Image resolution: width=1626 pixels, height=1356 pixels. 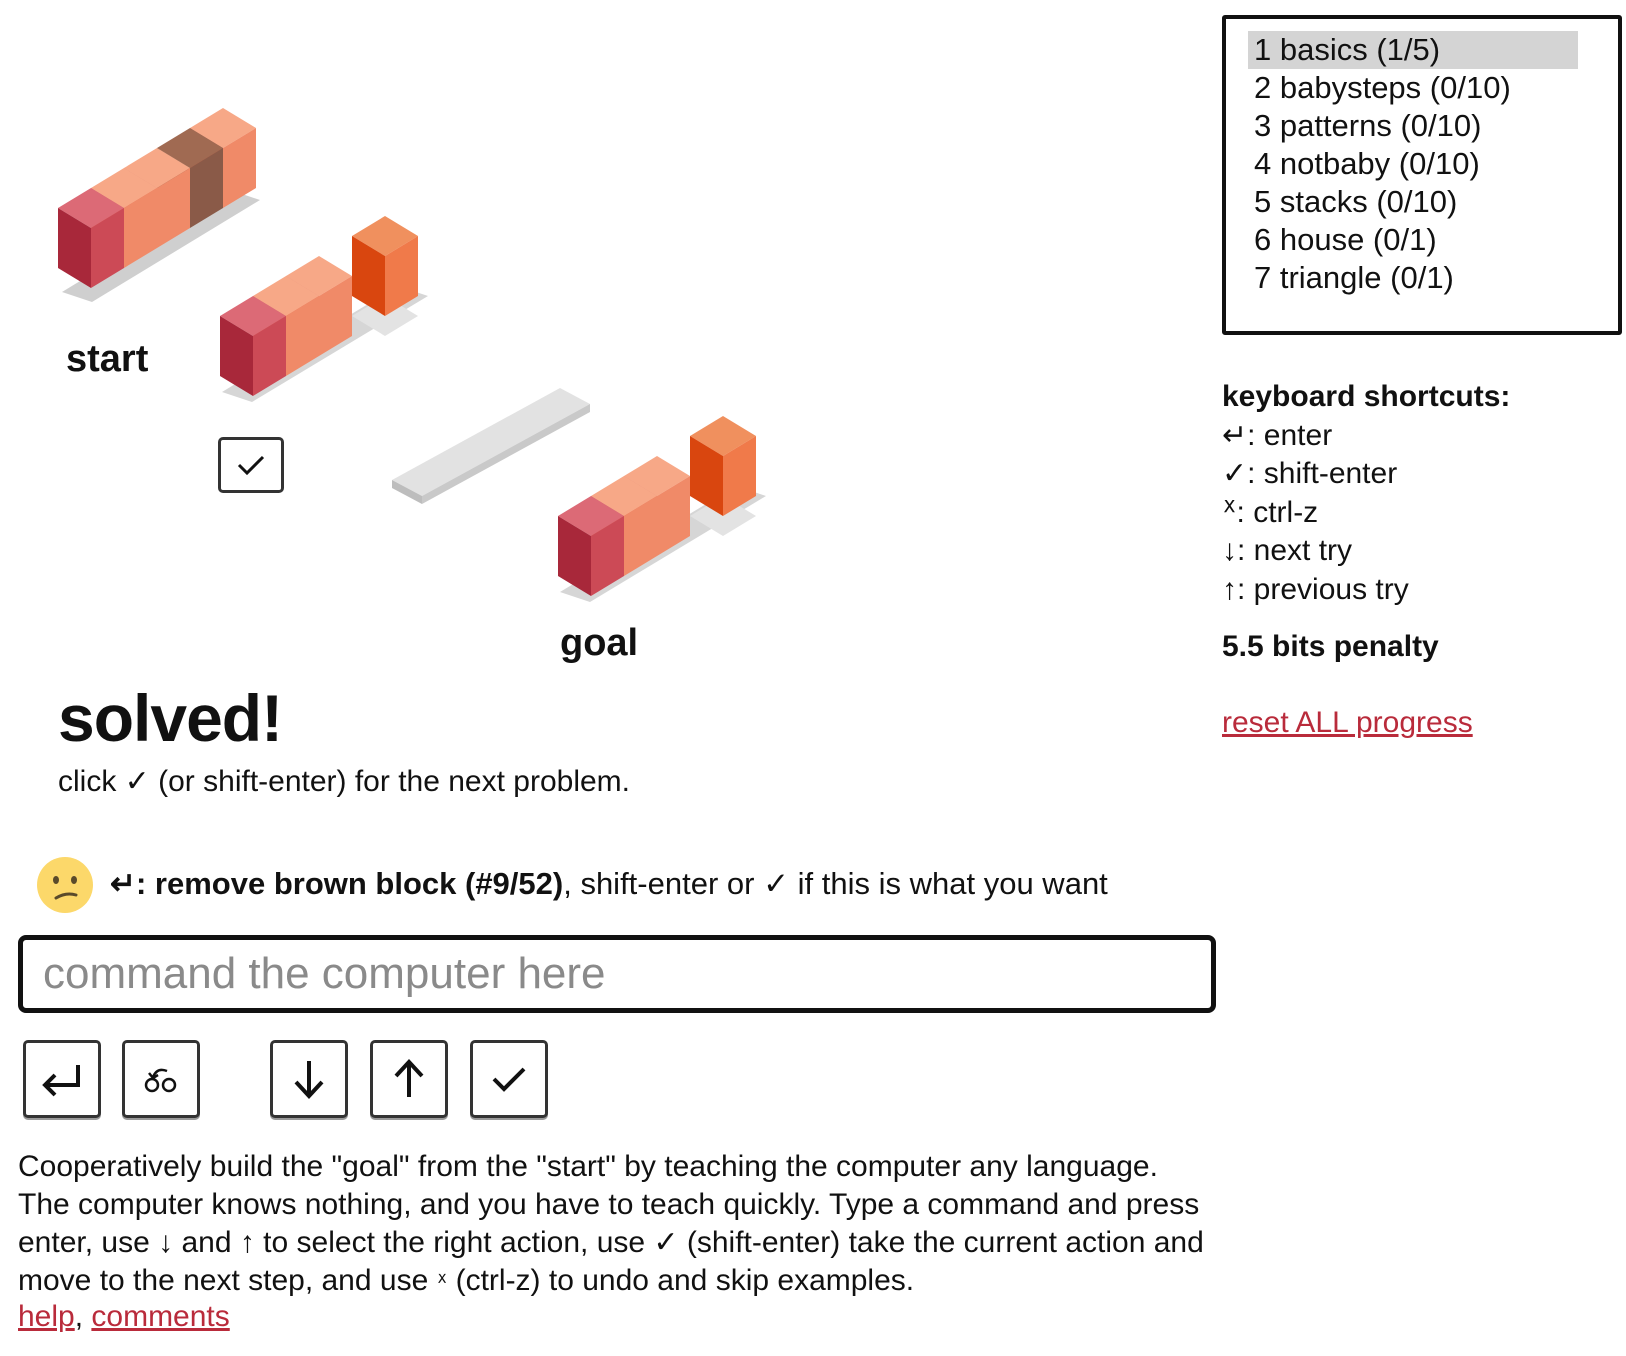 What do you see at coordinates (166, 1242) in the screenshot?
I see `down-arrow-icon: ↓` at bounding box center [166, 1242].